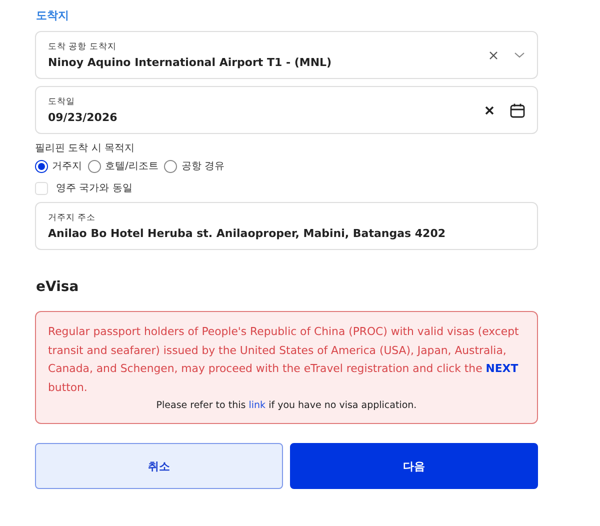 The height and width of the screenshot is (526, 600). What do you see at coordinates (58, 166) in the screenshot?
I see `radio-option: 거주지` at bounding box center [58, 166].